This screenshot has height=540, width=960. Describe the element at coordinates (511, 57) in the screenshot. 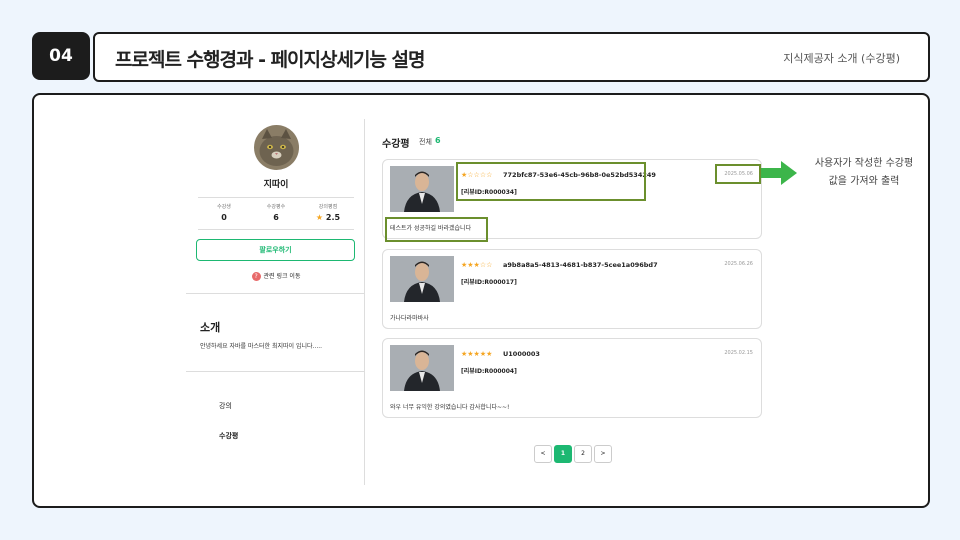

I see `title-bar: 프로젝트 수행경과 - 페이지상세기능 설명 지식제공자 소개 (수강평)` at that location.